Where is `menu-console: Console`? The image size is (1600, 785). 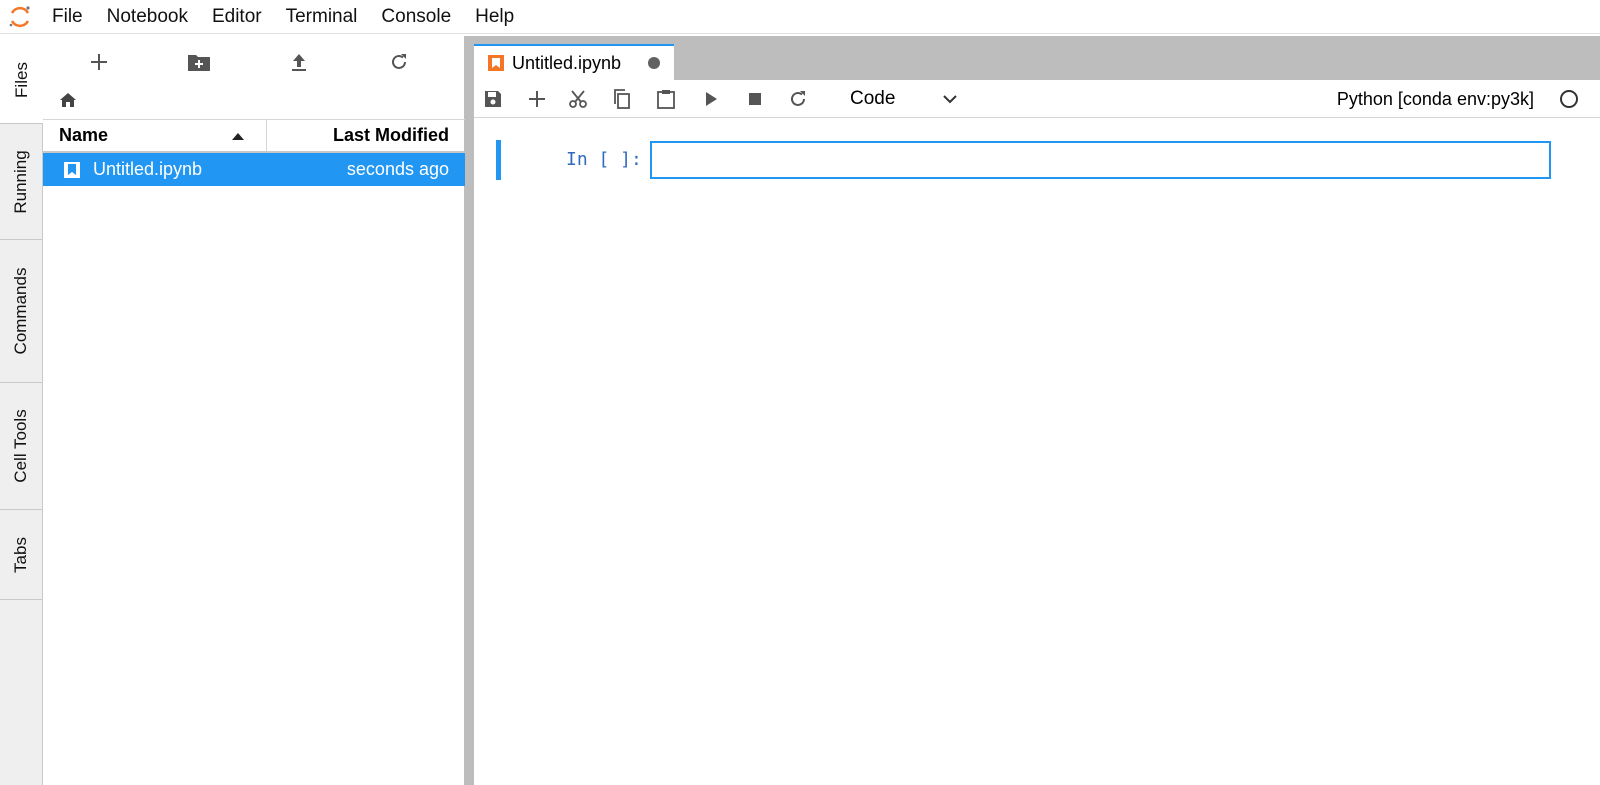
menu-console: Console is located at coordinates (416, 17).